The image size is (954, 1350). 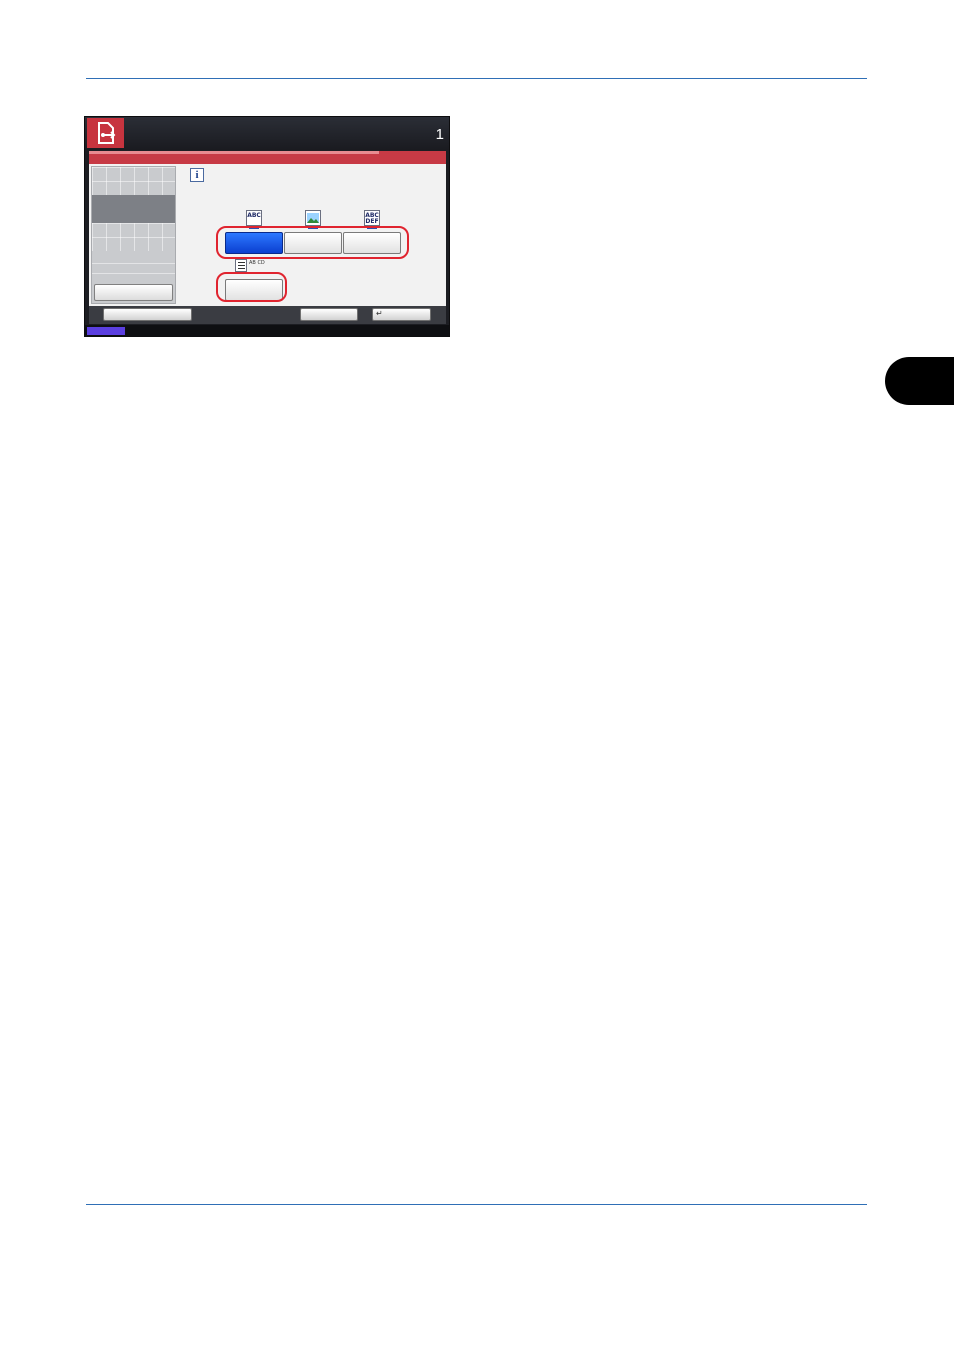 I want to click on chapter-tab, so click(x=919, y=381).